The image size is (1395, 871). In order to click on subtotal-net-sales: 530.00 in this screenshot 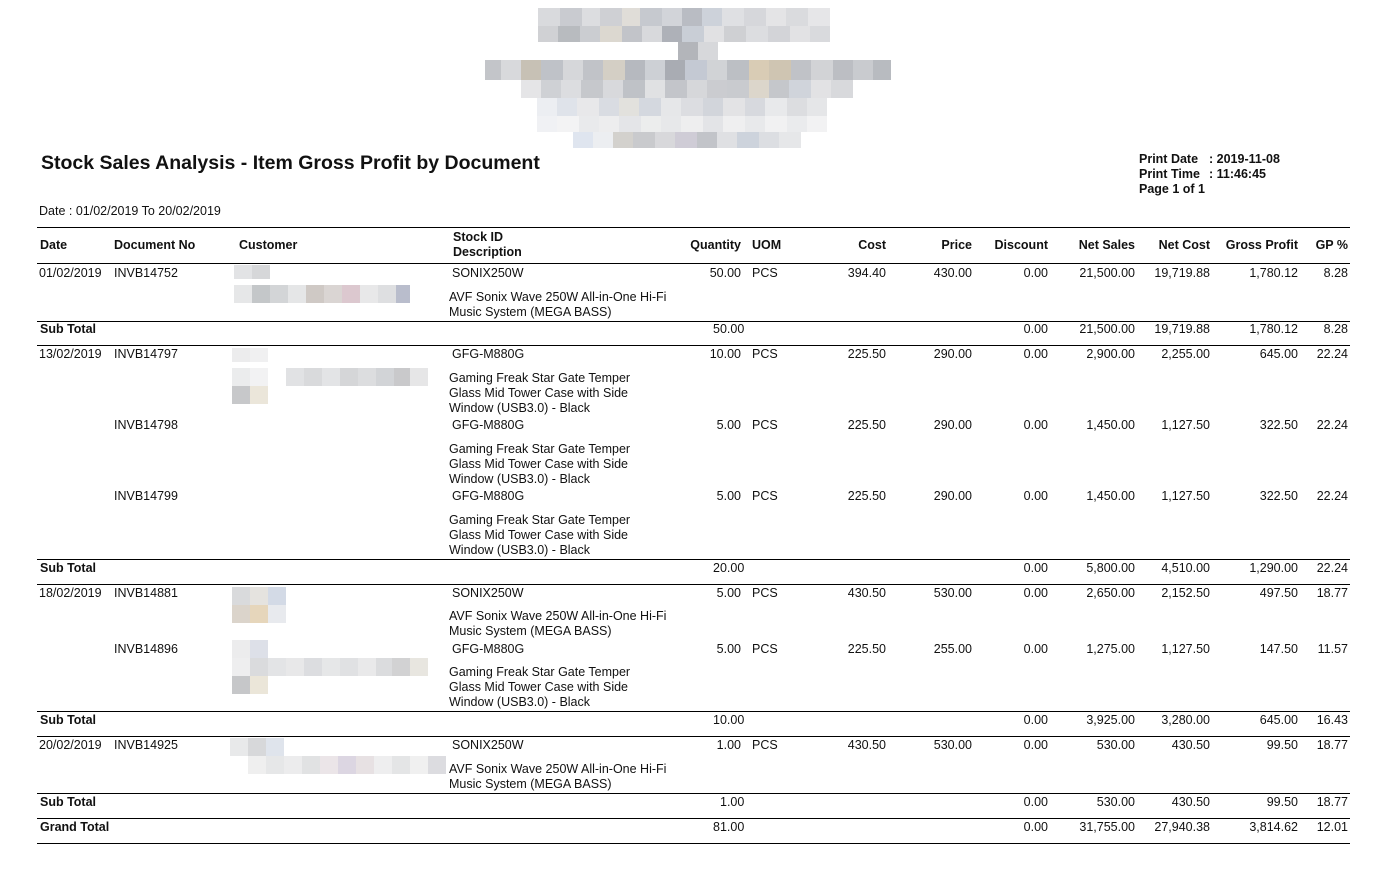, I will do `click(1115, 802)`.